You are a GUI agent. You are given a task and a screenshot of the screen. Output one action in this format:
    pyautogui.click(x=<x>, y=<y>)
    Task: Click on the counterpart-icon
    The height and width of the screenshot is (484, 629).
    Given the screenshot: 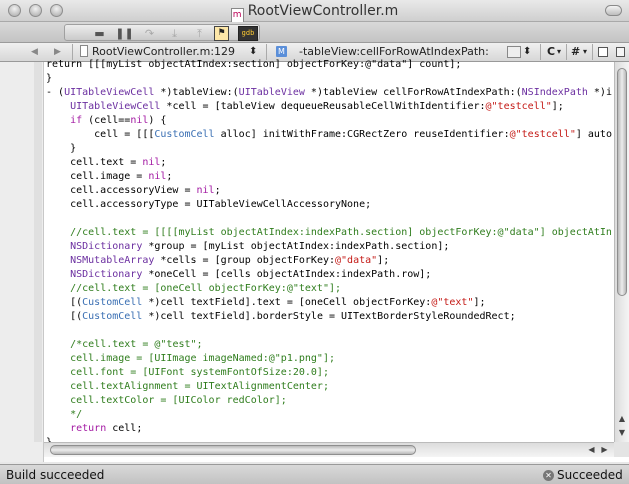 What is the action you would take?
    pyautogui.click(x=620, y=52)
    